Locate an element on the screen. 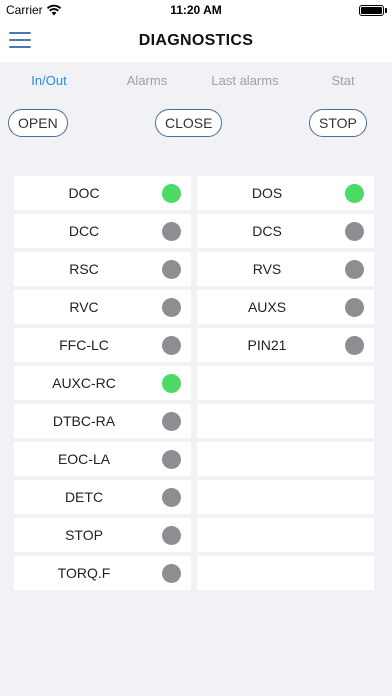  signal-row: DTBC-RA is located at coordinates (102, 421).